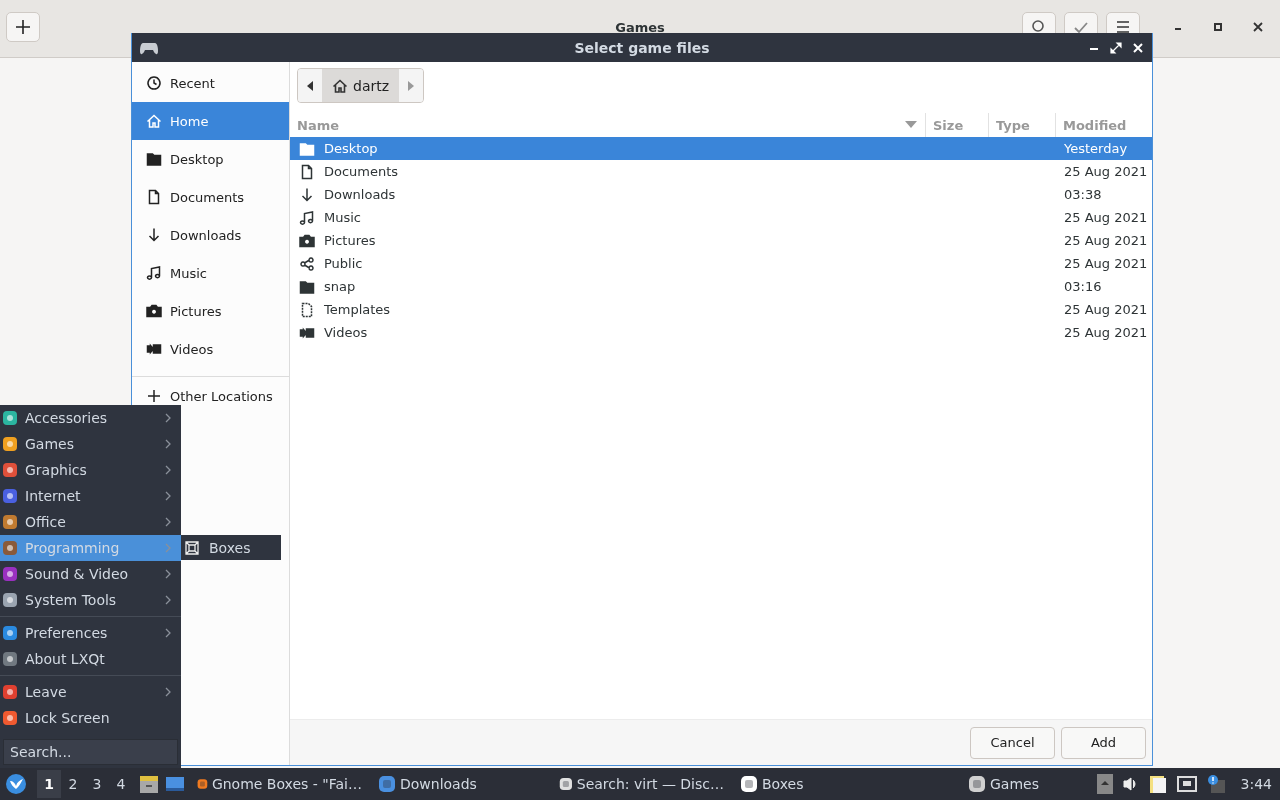 The height and width of the screenshot is (800, 1280). I want to click on sidebar-item: Documents, so click(210, 197).